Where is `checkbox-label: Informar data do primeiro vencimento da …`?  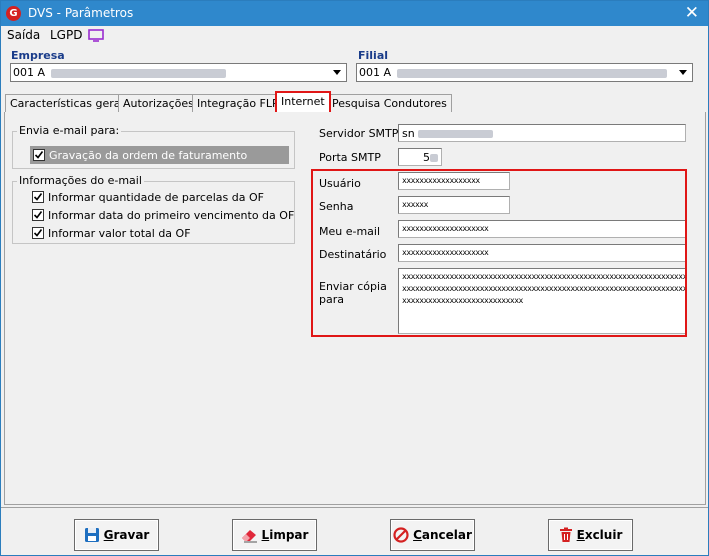
checkbox-label: Informar data do primeiro vencimento da … is located at coordinates (171, 215).